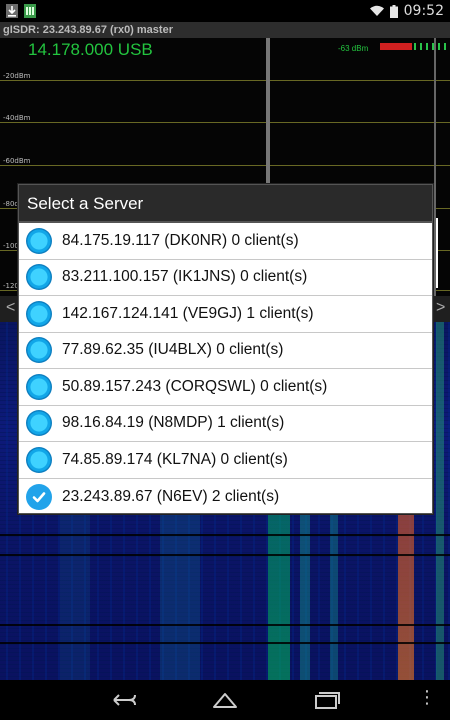 This screenshot has width=450, height=720. What do you see at coordinates (17, 118) in the screenshot?
I see `db-label: -40dBm` at bounding box center [17, 118].